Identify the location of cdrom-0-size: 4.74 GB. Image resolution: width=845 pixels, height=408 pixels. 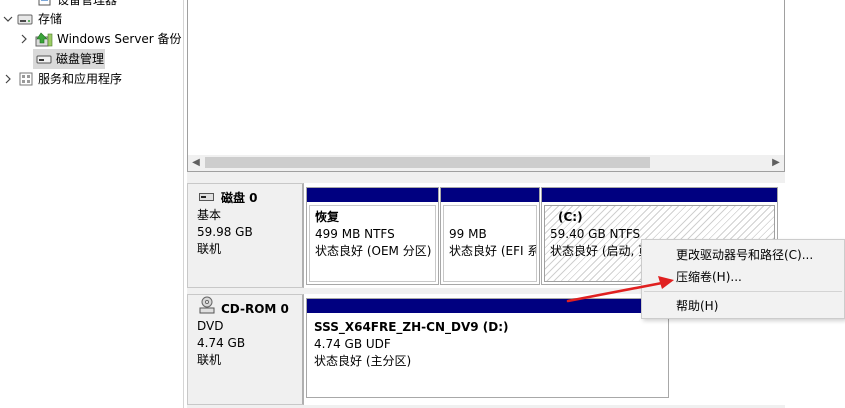
(221, 343).